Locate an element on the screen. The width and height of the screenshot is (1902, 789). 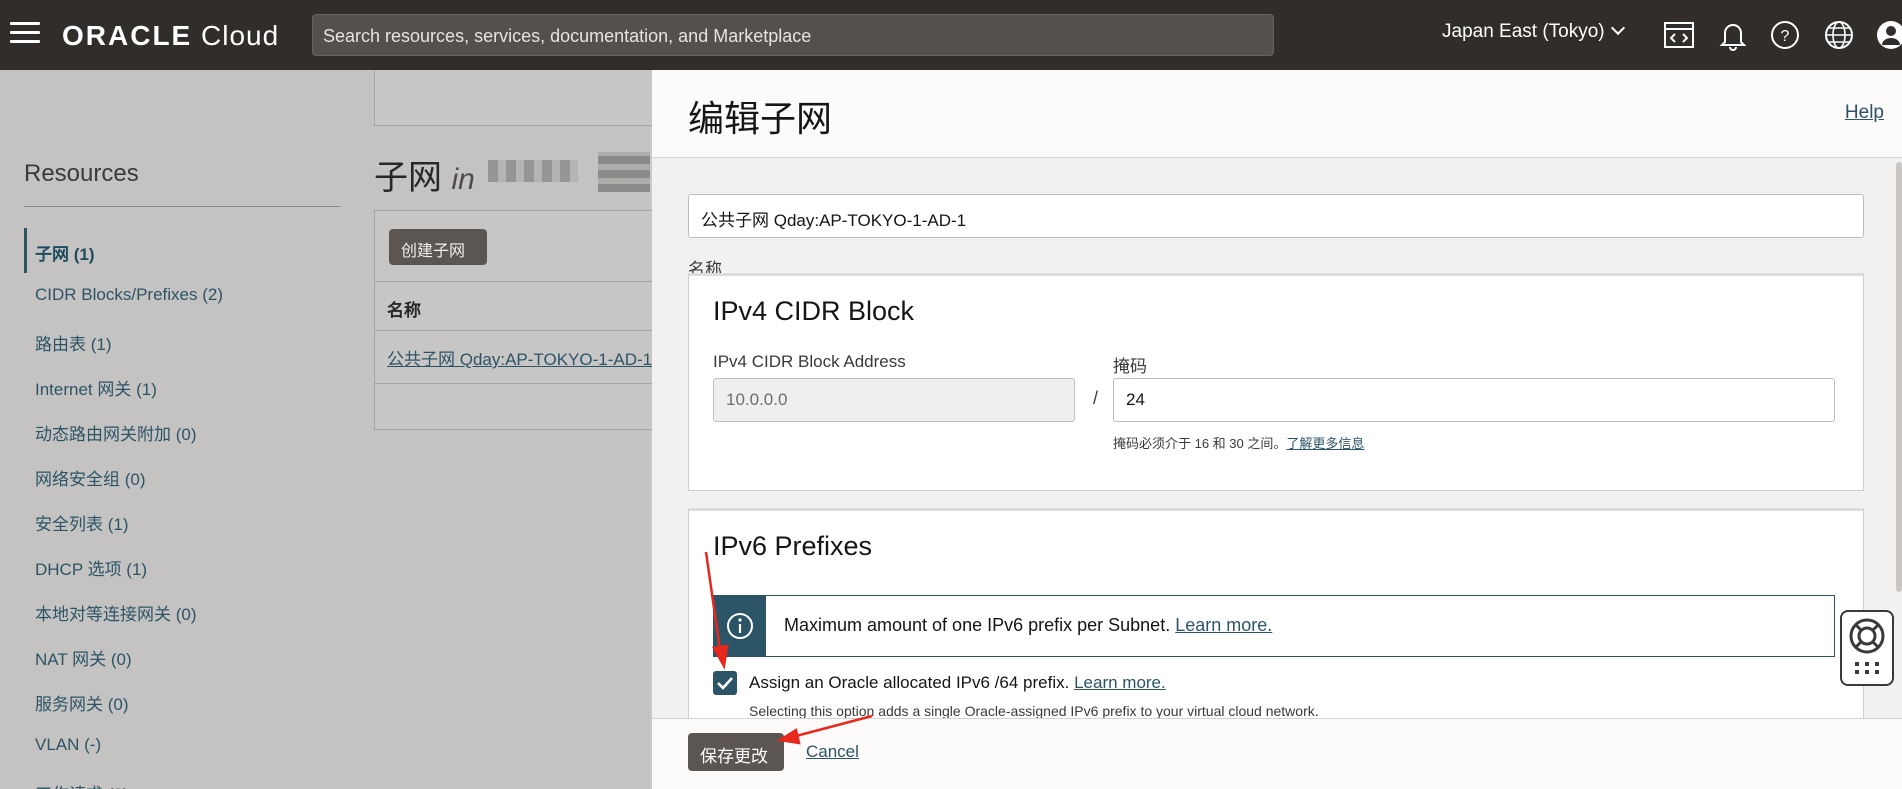
sidebar-item-vlan: VLAN (-) is located at coordinates (182, 745).